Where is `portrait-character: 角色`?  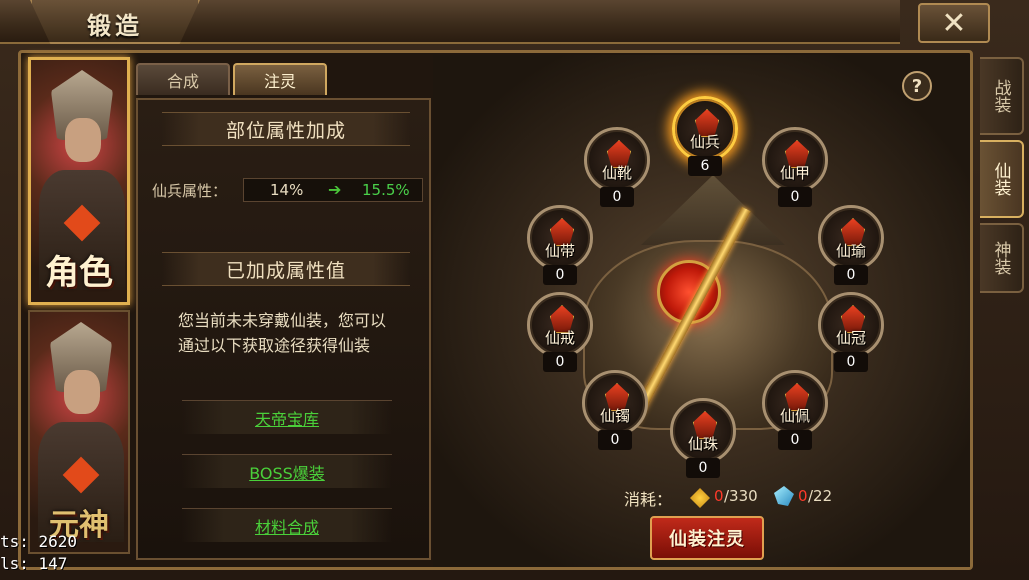 portrait-character: 角色 is located at coordinates (79, 181).